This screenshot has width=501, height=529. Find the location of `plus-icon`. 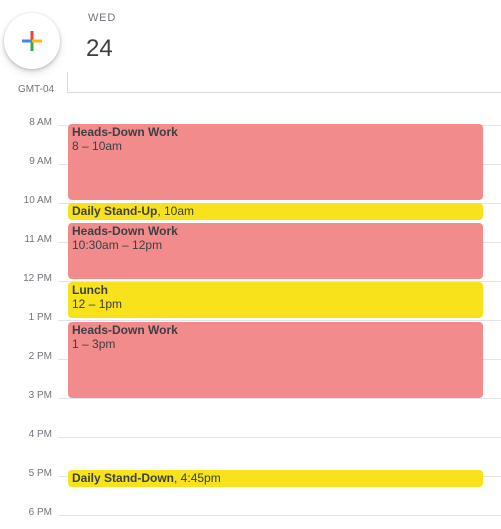

plus-icon is located at coordinates (32, 41).